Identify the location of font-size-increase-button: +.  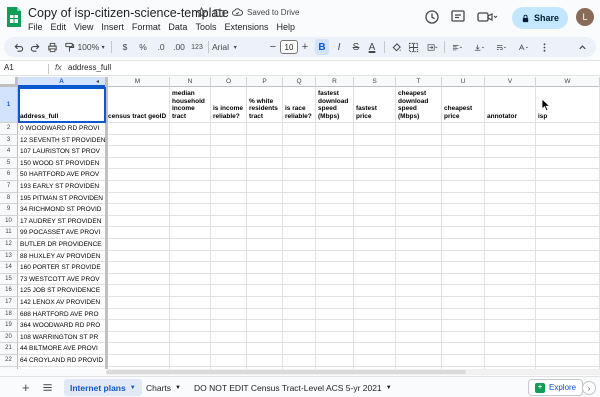
(305, 47).